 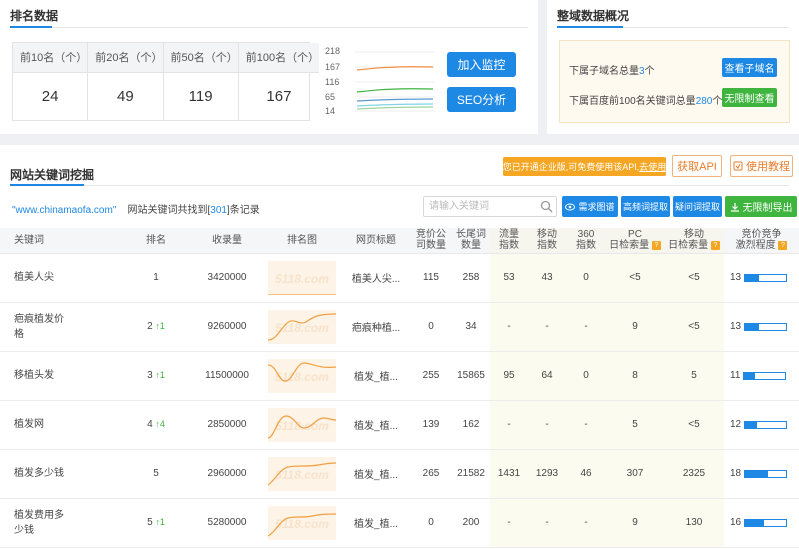 I want to click on frequent-word-button: 高频词提取, so click(x=645, y=206).